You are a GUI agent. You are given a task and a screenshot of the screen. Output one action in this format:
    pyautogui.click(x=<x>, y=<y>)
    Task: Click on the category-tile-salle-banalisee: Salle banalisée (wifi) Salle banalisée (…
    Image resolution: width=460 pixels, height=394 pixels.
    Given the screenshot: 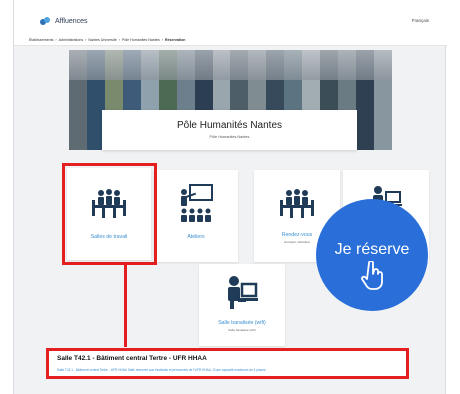 What is the action you would take?
    pyautogui.click(x=242, y=305)
    